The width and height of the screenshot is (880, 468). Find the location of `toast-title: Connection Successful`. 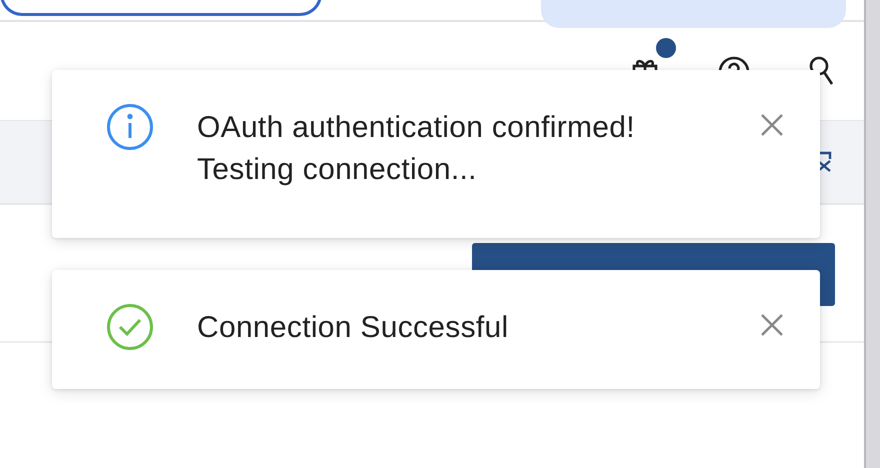

toast-title: Connection Successful is located at coordinates (353, 328).